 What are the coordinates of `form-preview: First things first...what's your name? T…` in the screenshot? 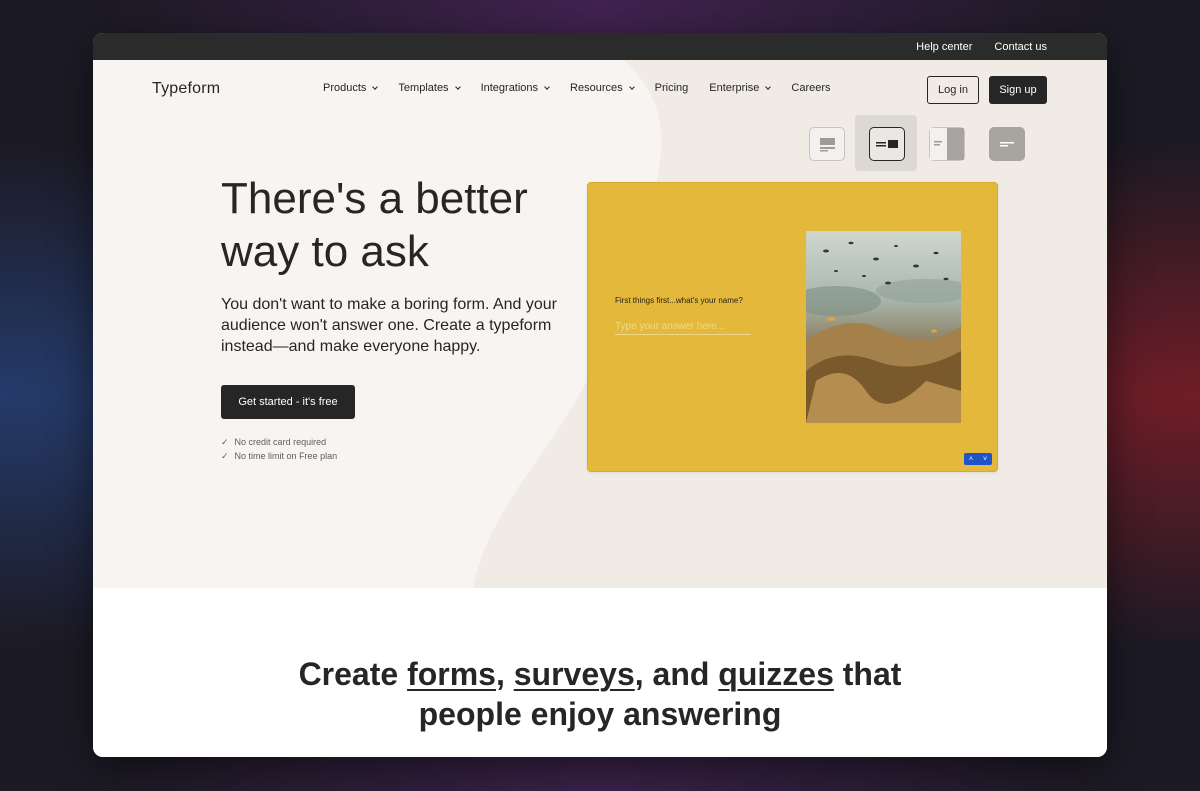 It's located at (792, 327).